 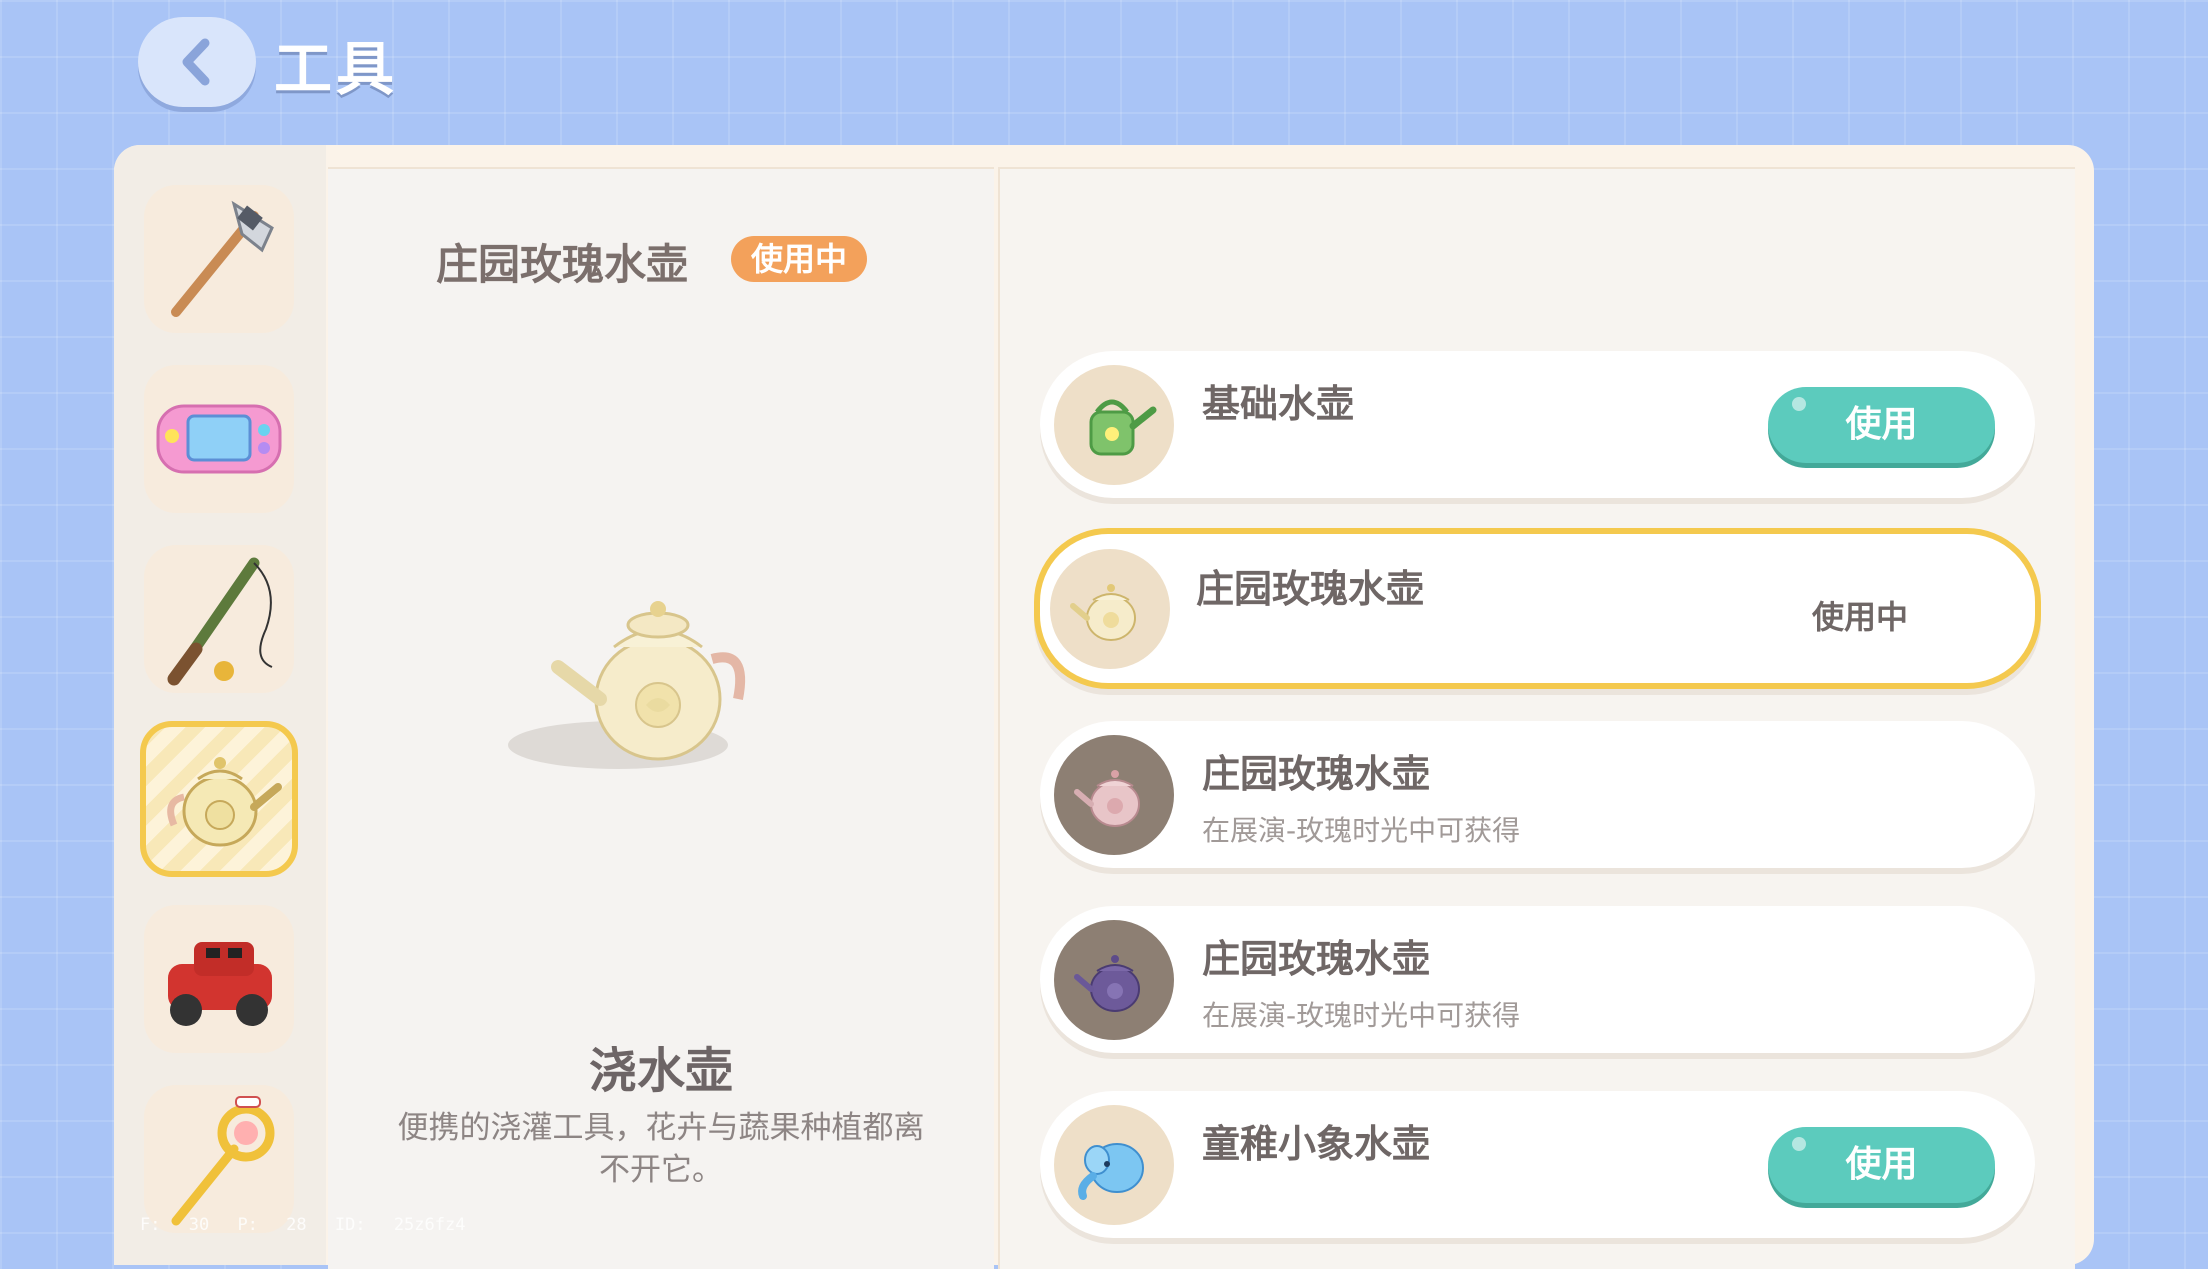 I want to click on chevron-left-icon, so click(x=196, y=62).